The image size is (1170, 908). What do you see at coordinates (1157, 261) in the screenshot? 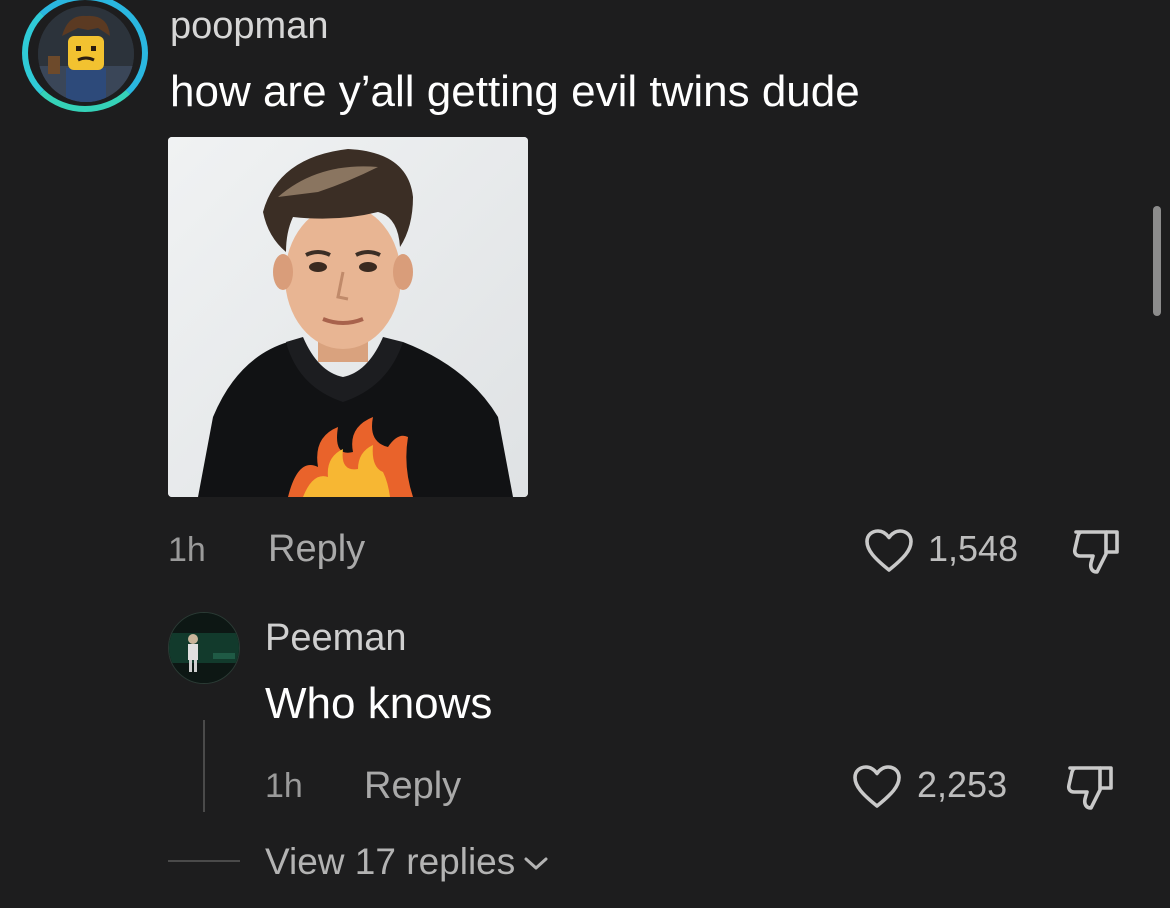
I see `scrollbar` at bounding box center [1157, 261].